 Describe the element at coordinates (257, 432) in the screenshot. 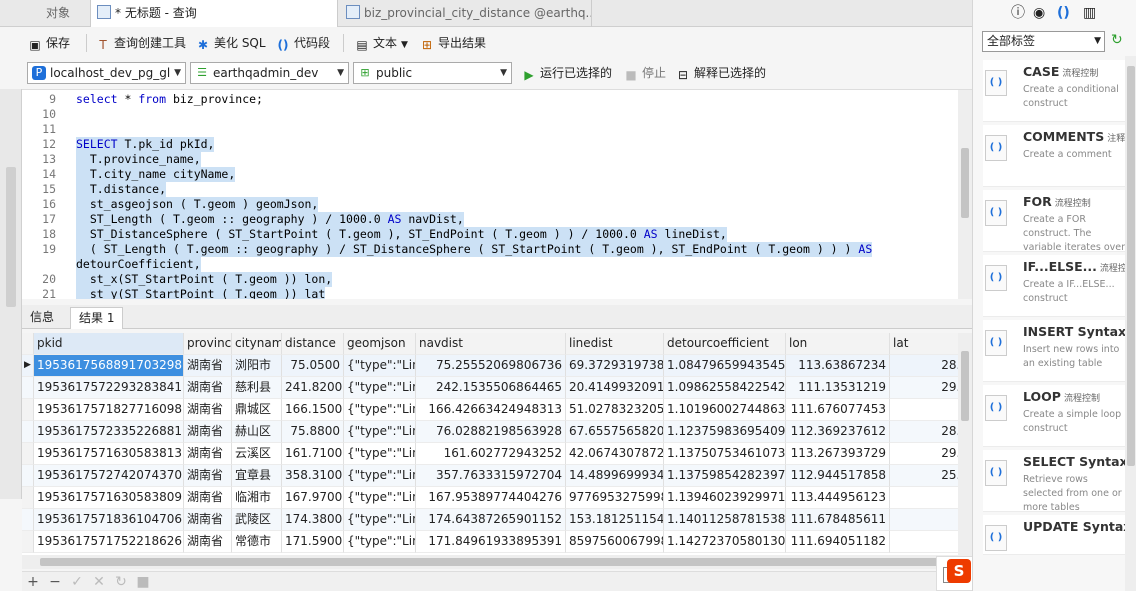

I see `table-cell: 赫山区` at that location.